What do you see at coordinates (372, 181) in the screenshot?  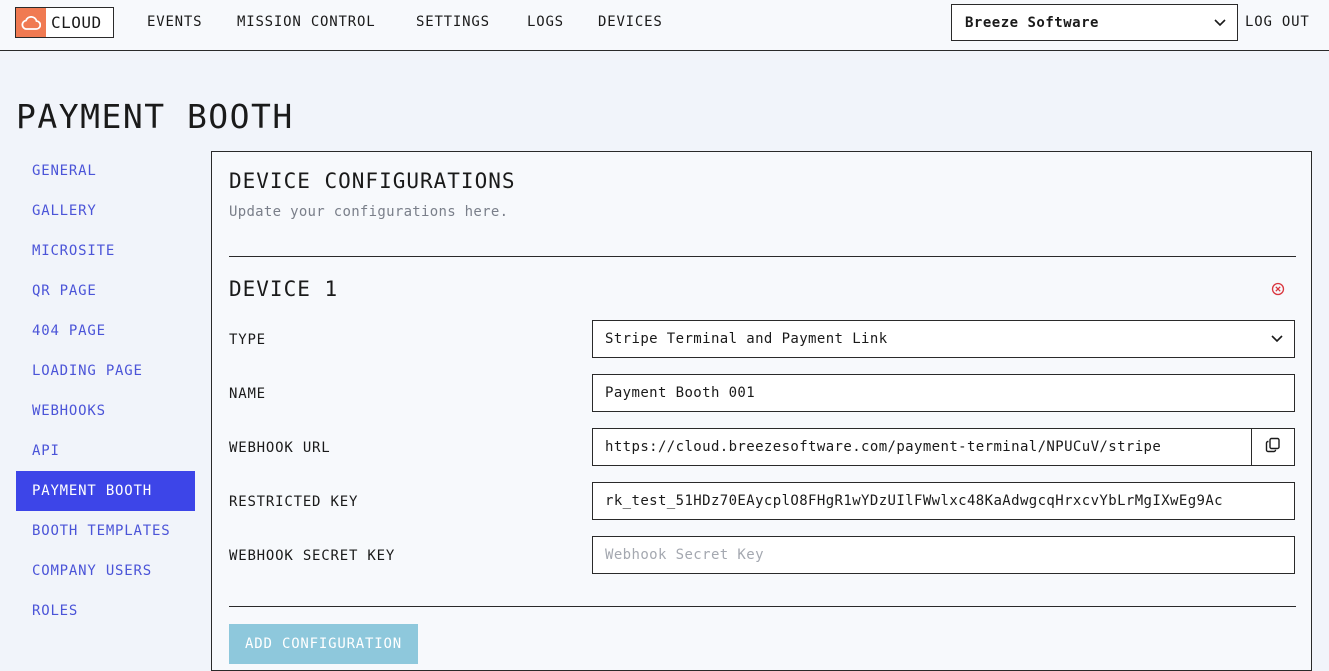 I see `card-title: DEVICE CONFIGURATIONS` at bounding box center [372, 181].